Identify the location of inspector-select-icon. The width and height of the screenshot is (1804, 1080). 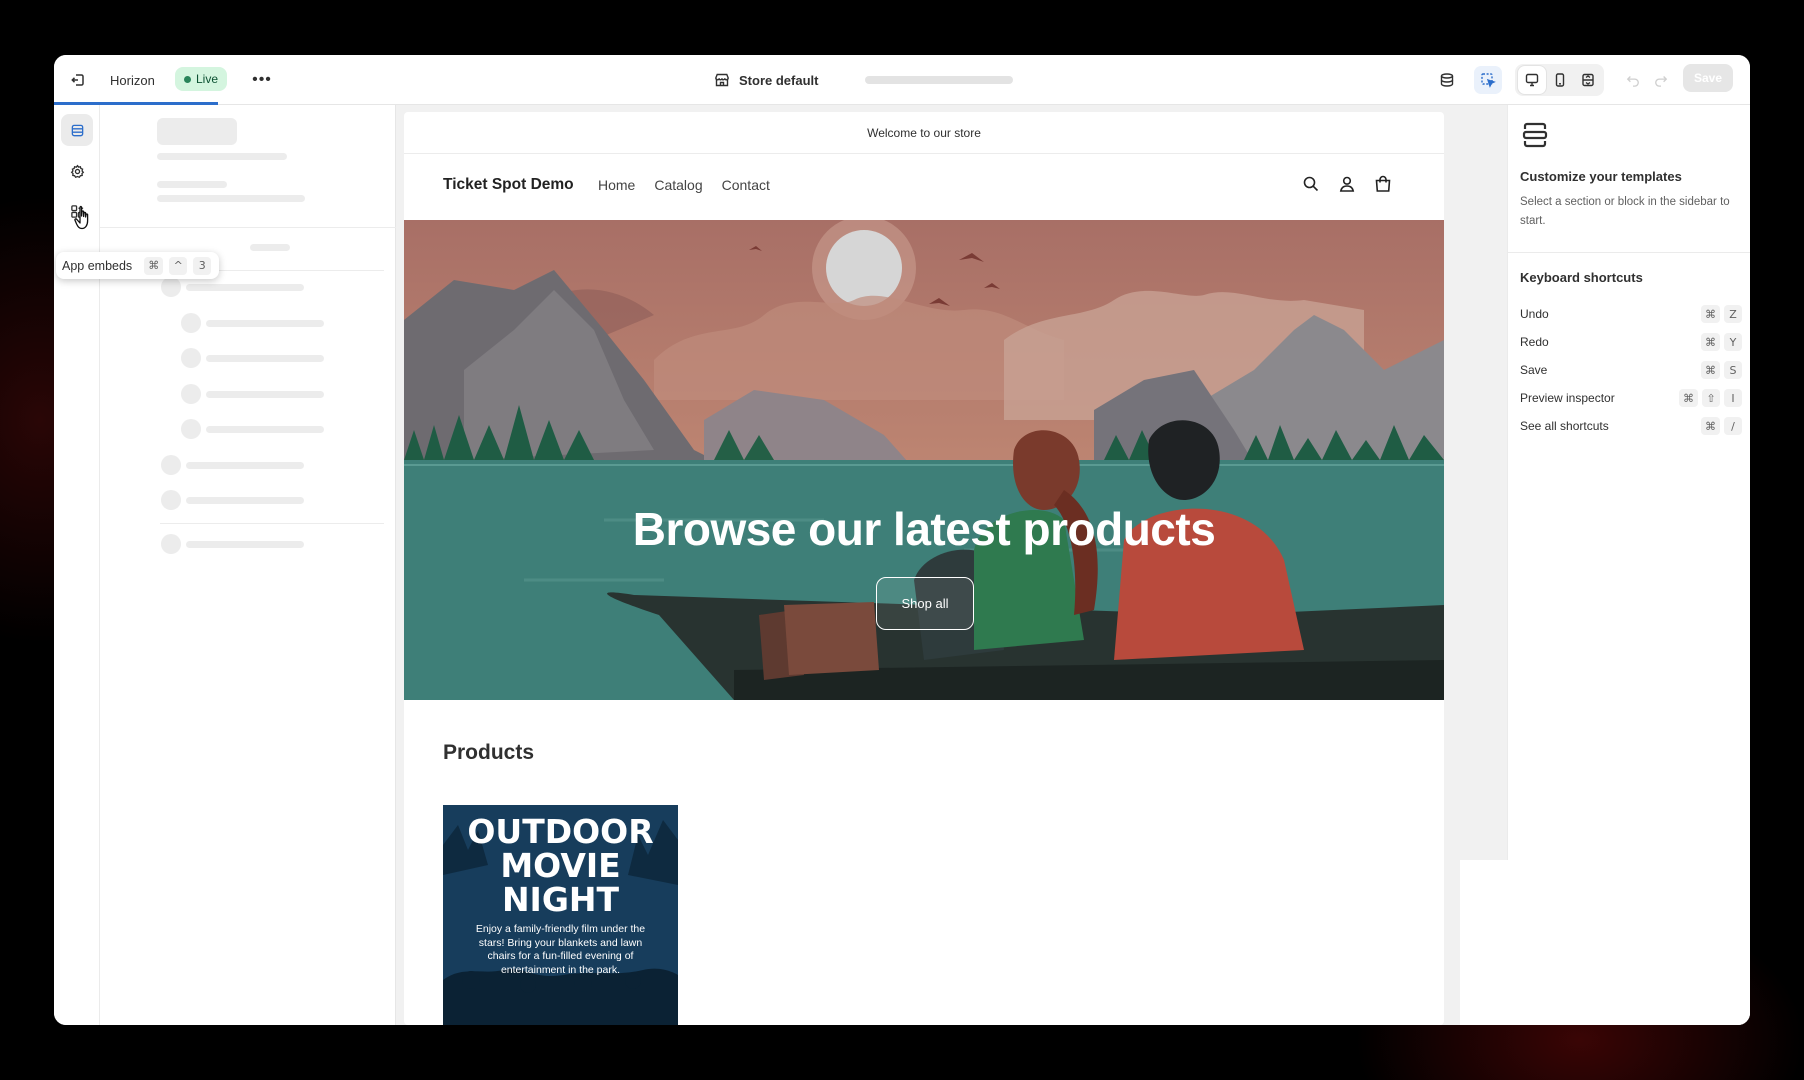
(1488, 80).